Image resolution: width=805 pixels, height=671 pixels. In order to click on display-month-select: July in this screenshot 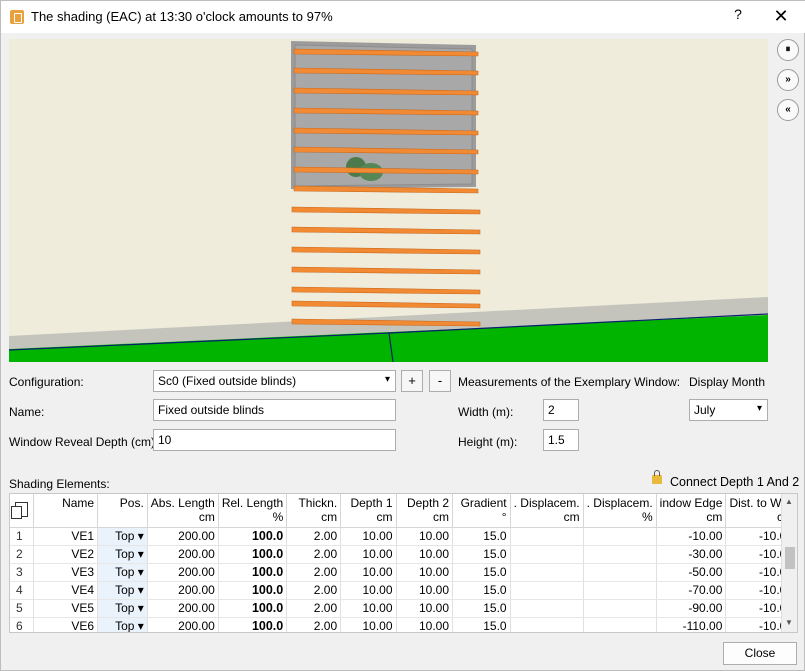, I will do `click(728, 410)`.